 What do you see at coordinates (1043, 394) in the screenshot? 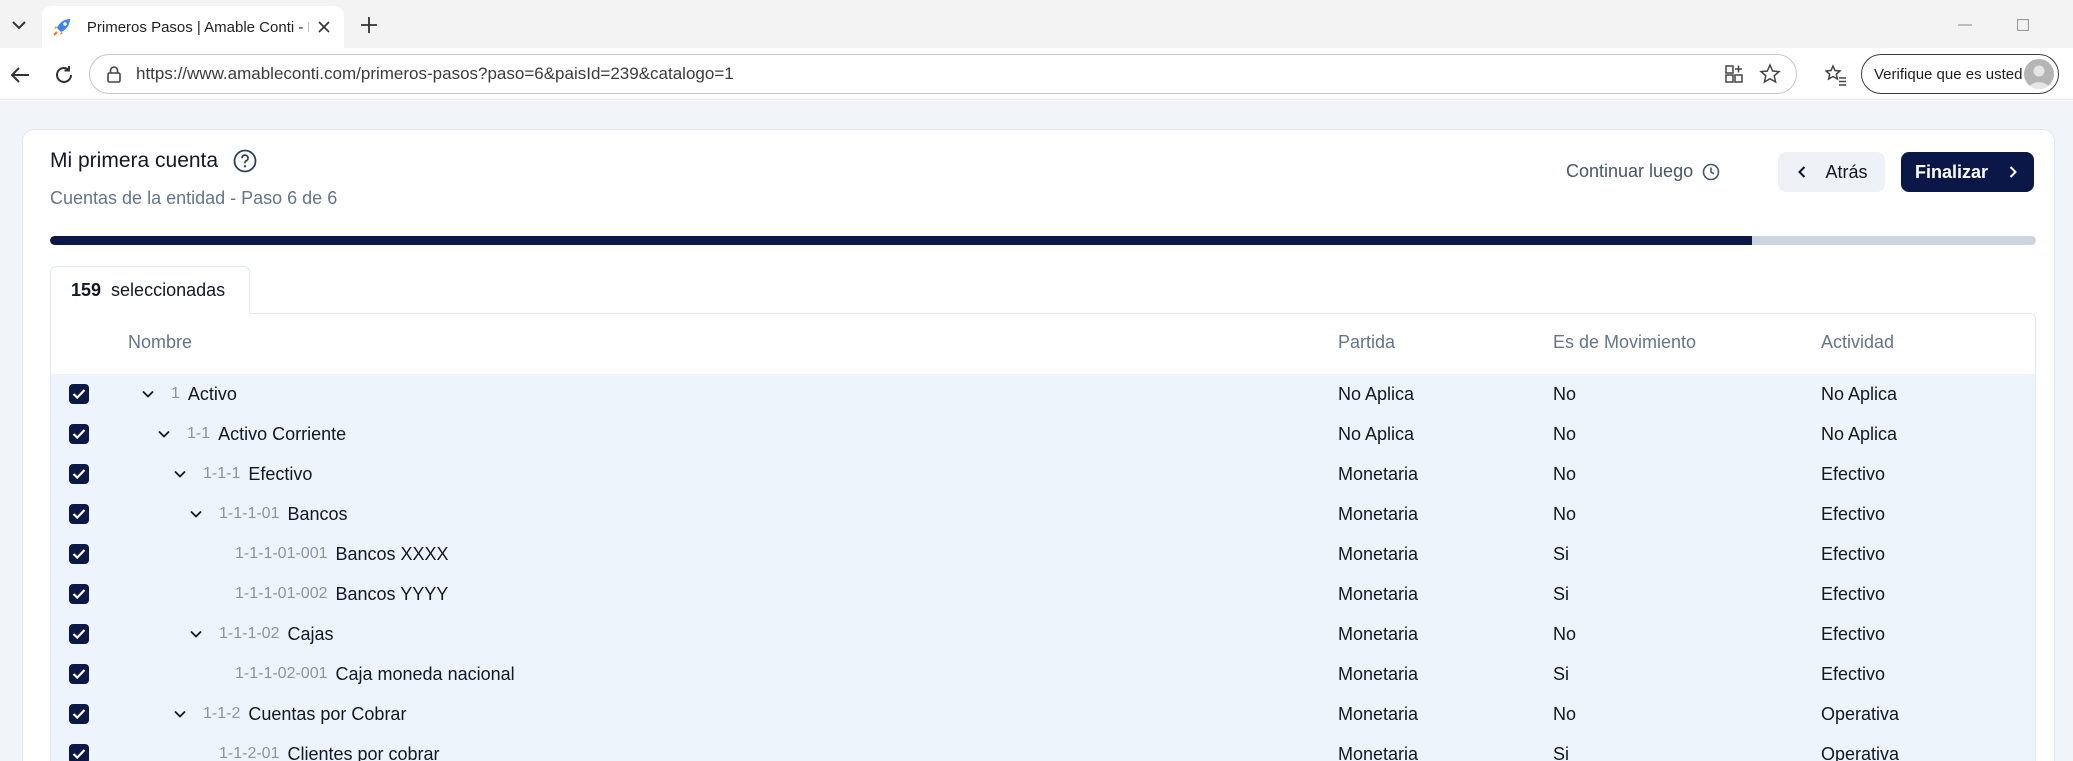
I see `table-row: 1 Activo No Aplica No No Aplica` at bounding box center [1043, 394].